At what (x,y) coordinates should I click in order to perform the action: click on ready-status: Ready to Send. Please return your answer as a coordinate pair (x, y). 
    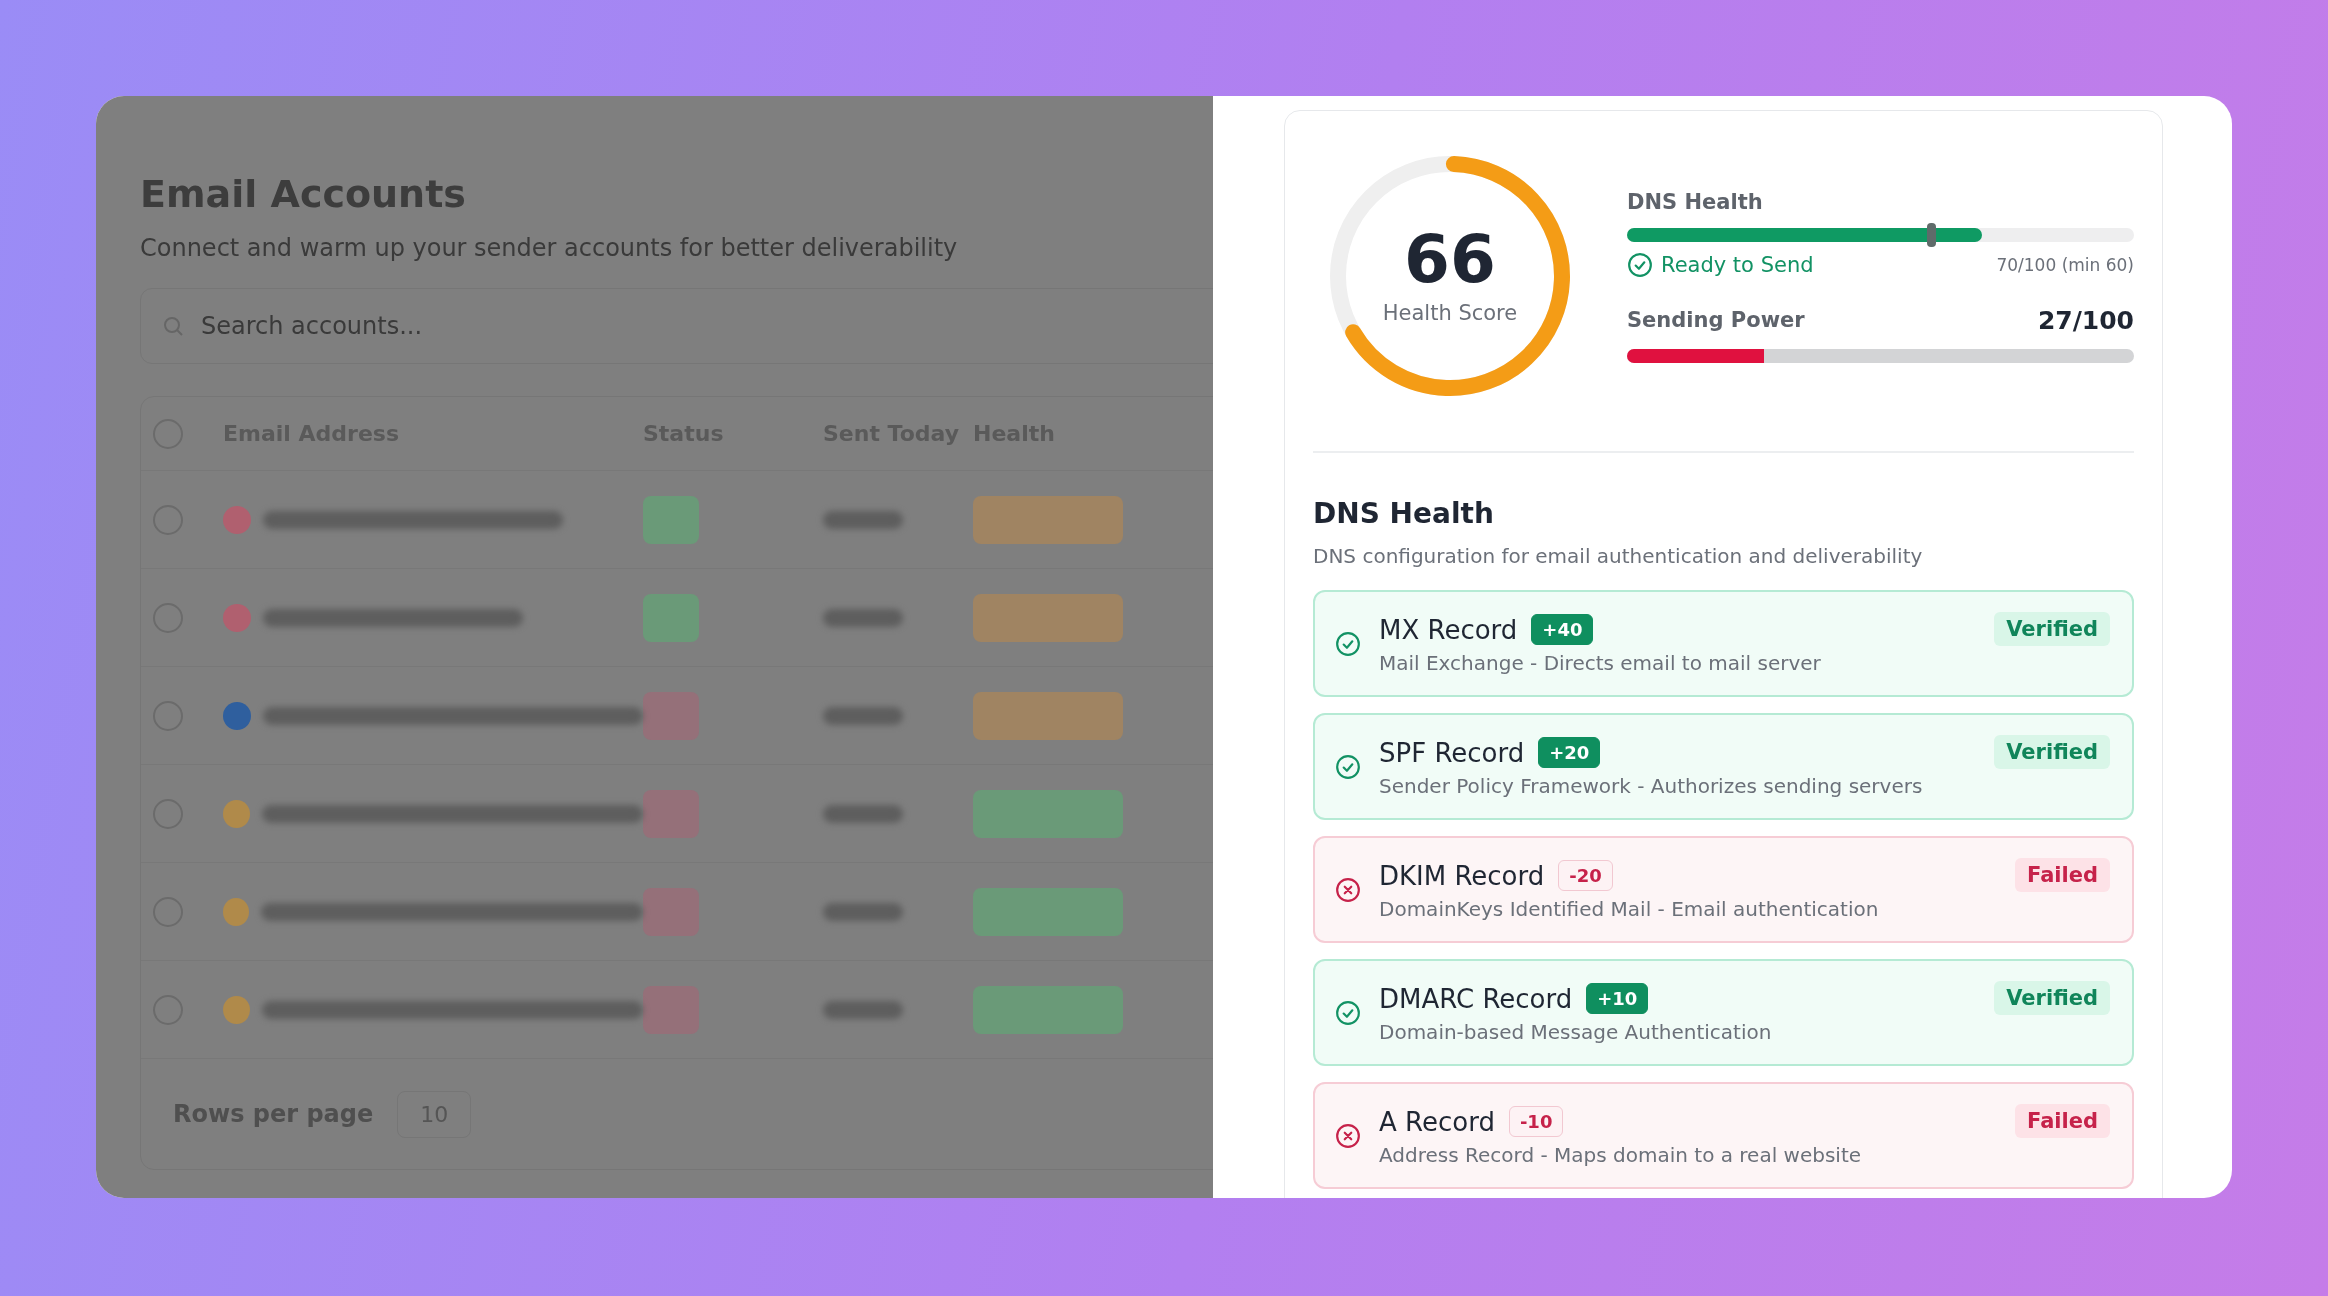
    Looking at the image, I should click on (1737, 264).